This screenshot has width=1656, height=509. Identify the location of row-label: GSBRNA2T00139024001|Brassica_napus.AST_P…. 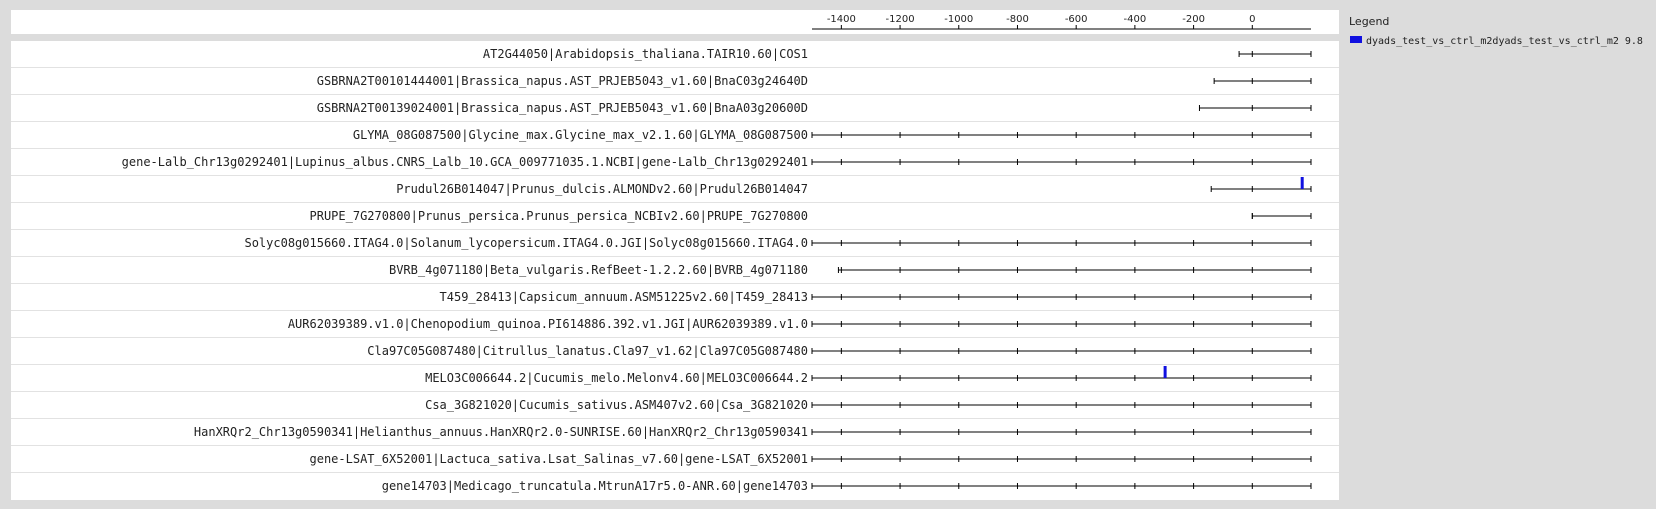
(562, 108).